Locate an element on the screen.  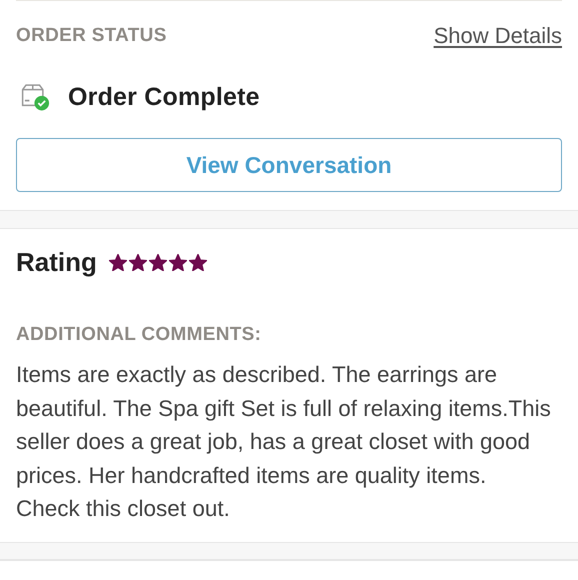
order-status-text: Order Complete is located at coordinates (164, 97).